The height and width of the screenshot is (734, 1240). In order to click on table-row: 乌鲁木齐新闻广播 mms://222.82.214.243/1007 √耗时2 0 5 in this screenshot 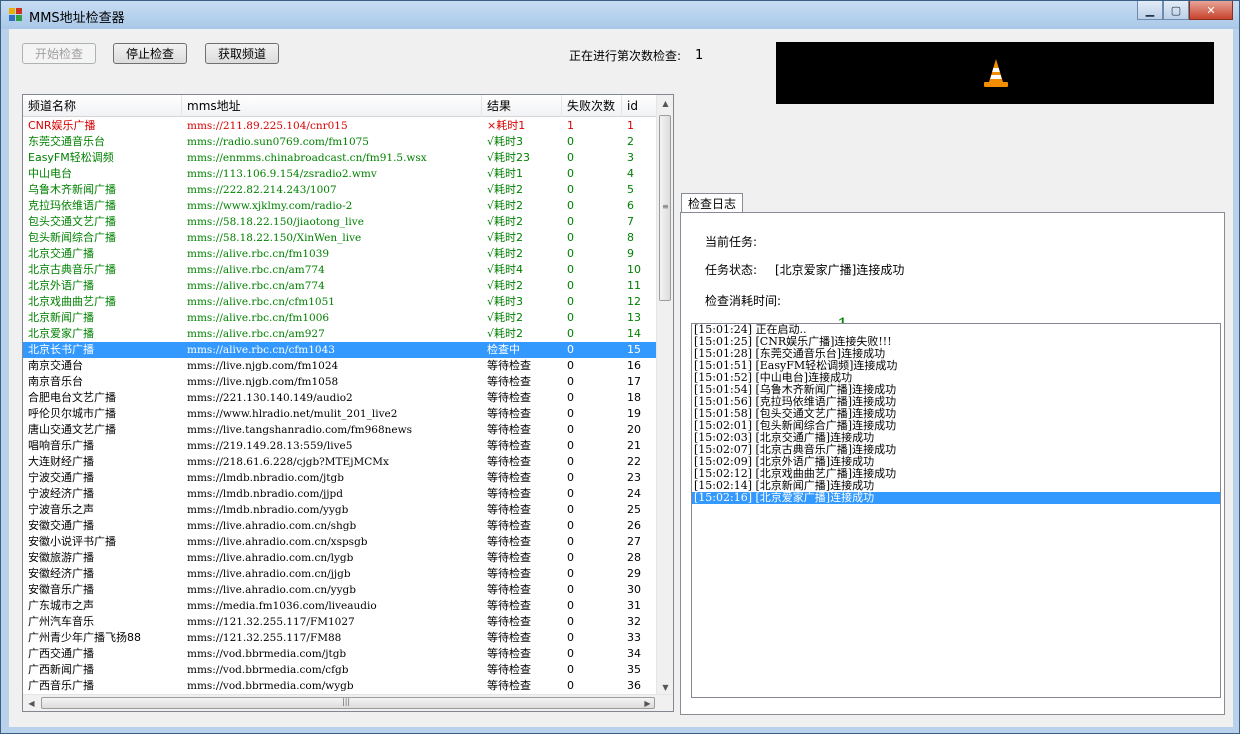, I will do `click(340, 190)`.